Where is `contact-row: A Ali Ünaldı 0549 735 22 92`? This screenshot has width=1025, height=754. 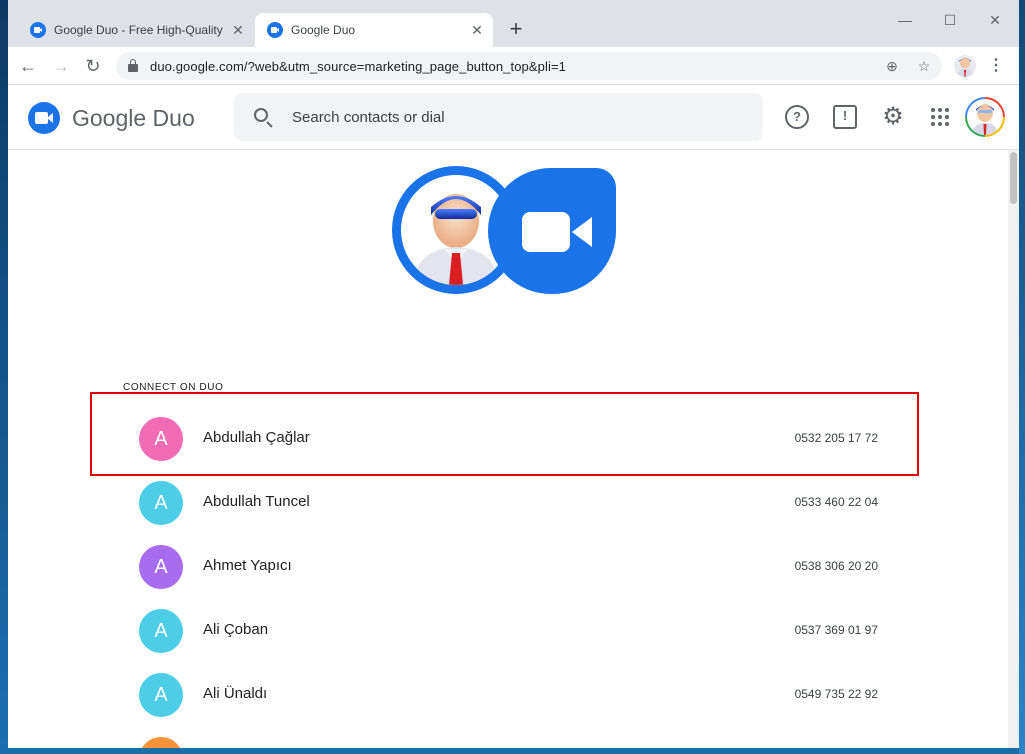
contact-row: A Ali Ünaldı 0549 735 22 92 is located at coordinates (508, 695).